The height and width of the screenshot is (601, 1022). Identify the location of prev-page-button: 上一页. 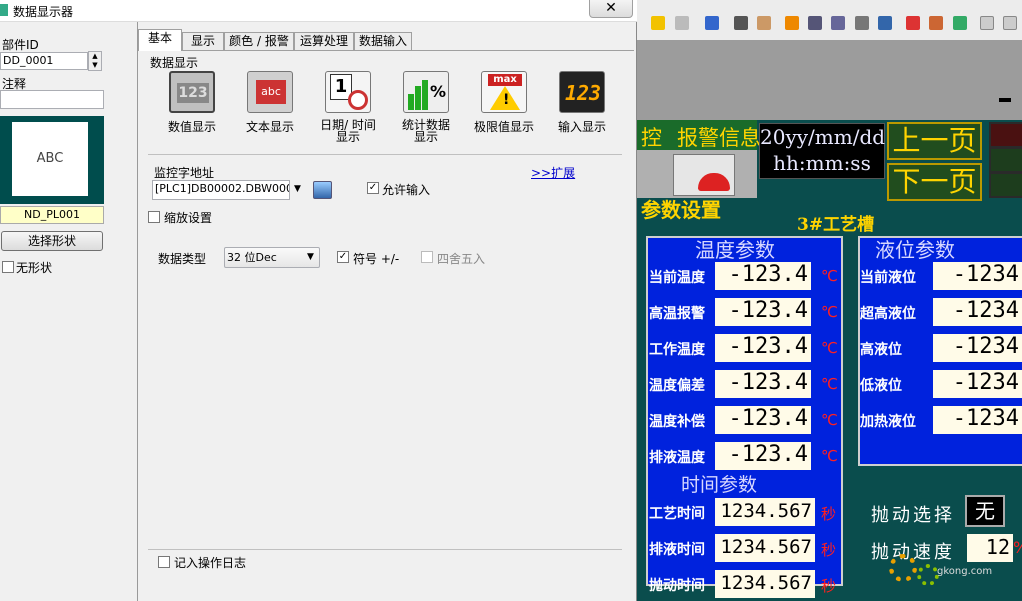
(934, 141).